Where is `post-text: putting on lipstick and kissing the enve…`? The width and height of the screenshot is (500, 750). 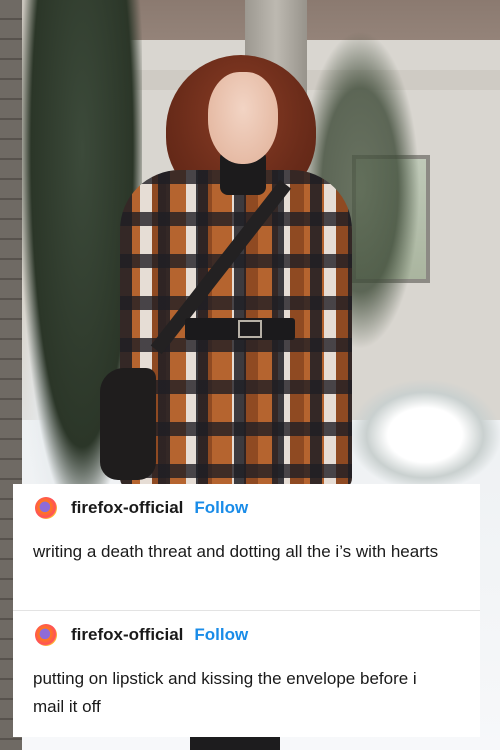 post-text: putting on lipstick and kissing the enve… is located at coordinates (225, 692).